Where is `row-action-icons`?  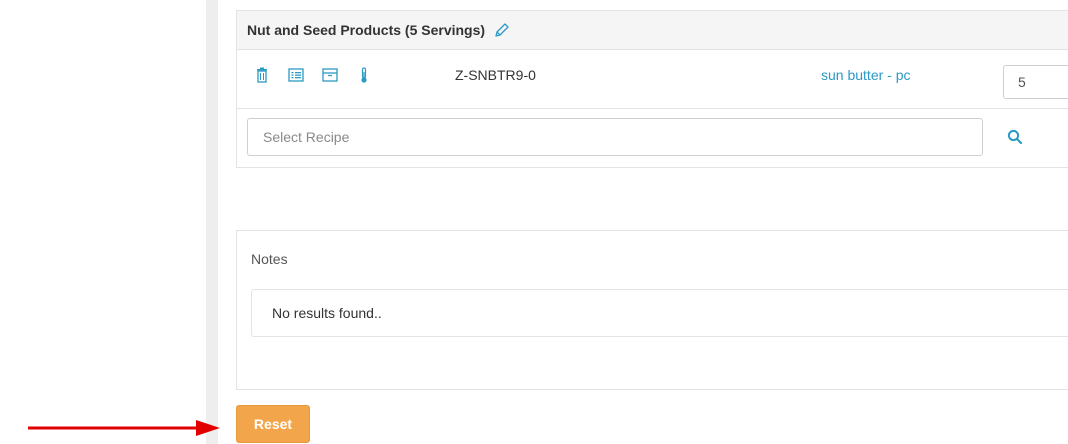 row-action-icons is located at coordinates (313, 75).